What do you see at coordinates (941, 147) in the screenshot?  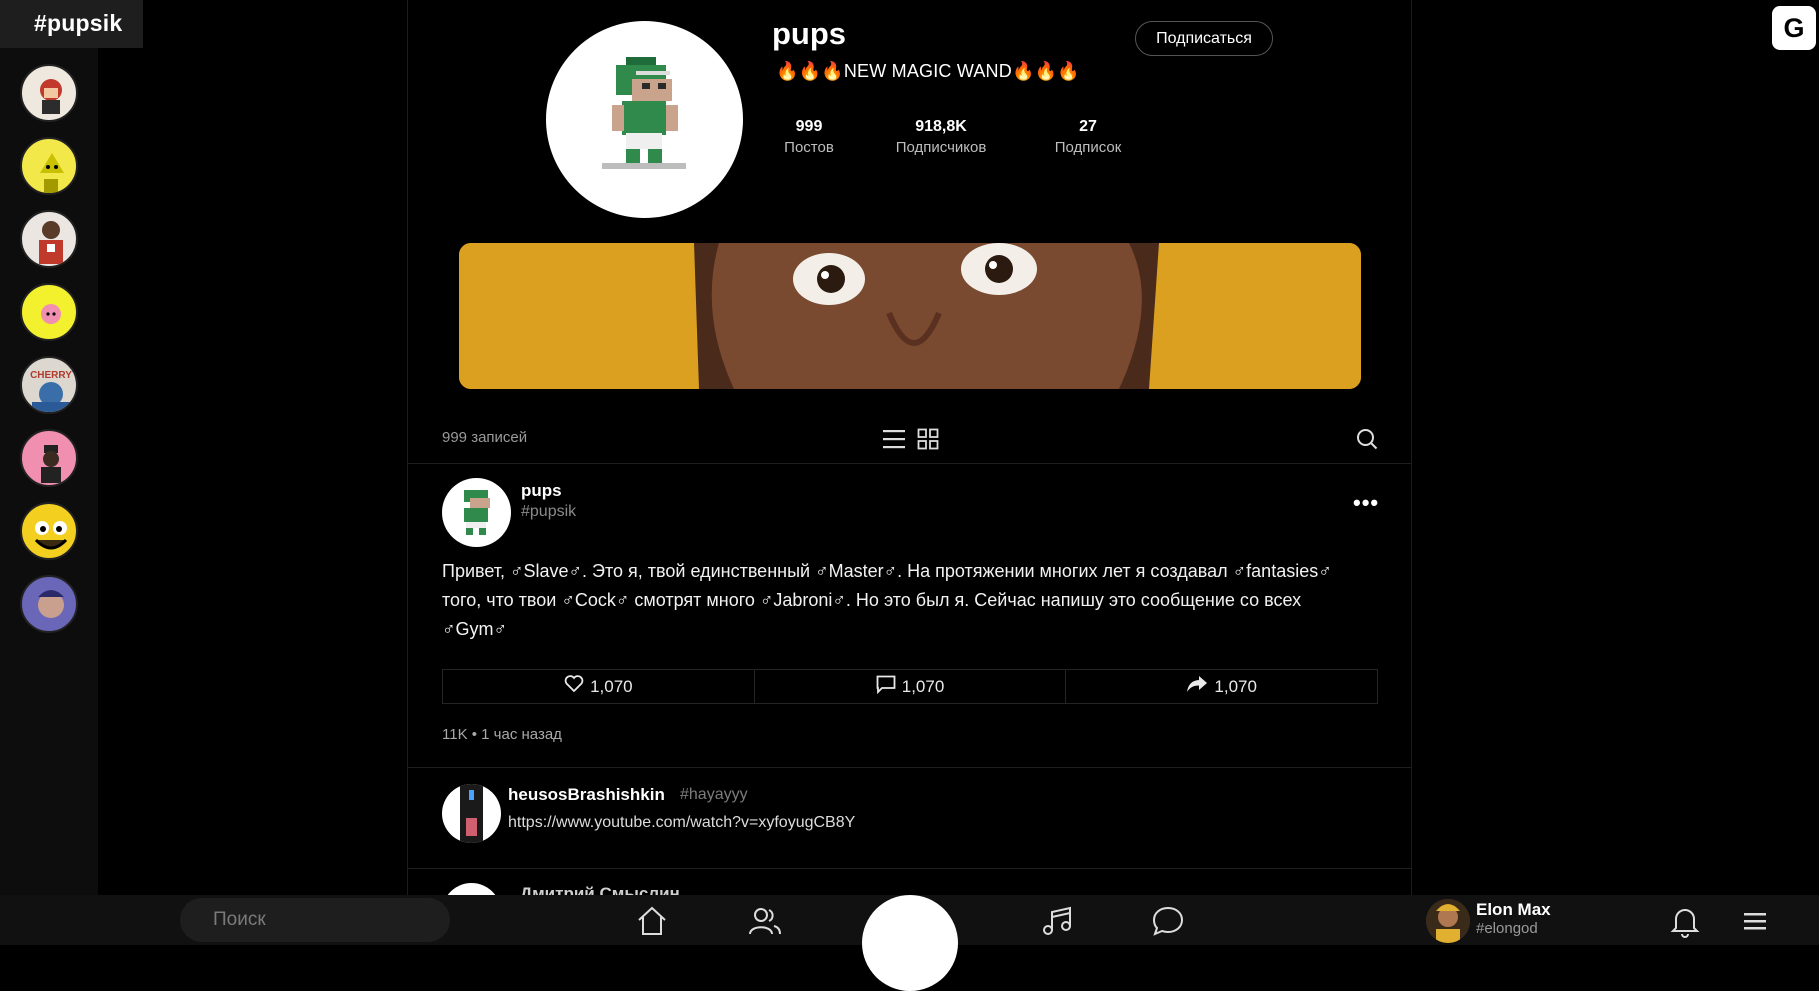 I see `stat-followers-label: Подписчиков` at bounding box center [941, 147].